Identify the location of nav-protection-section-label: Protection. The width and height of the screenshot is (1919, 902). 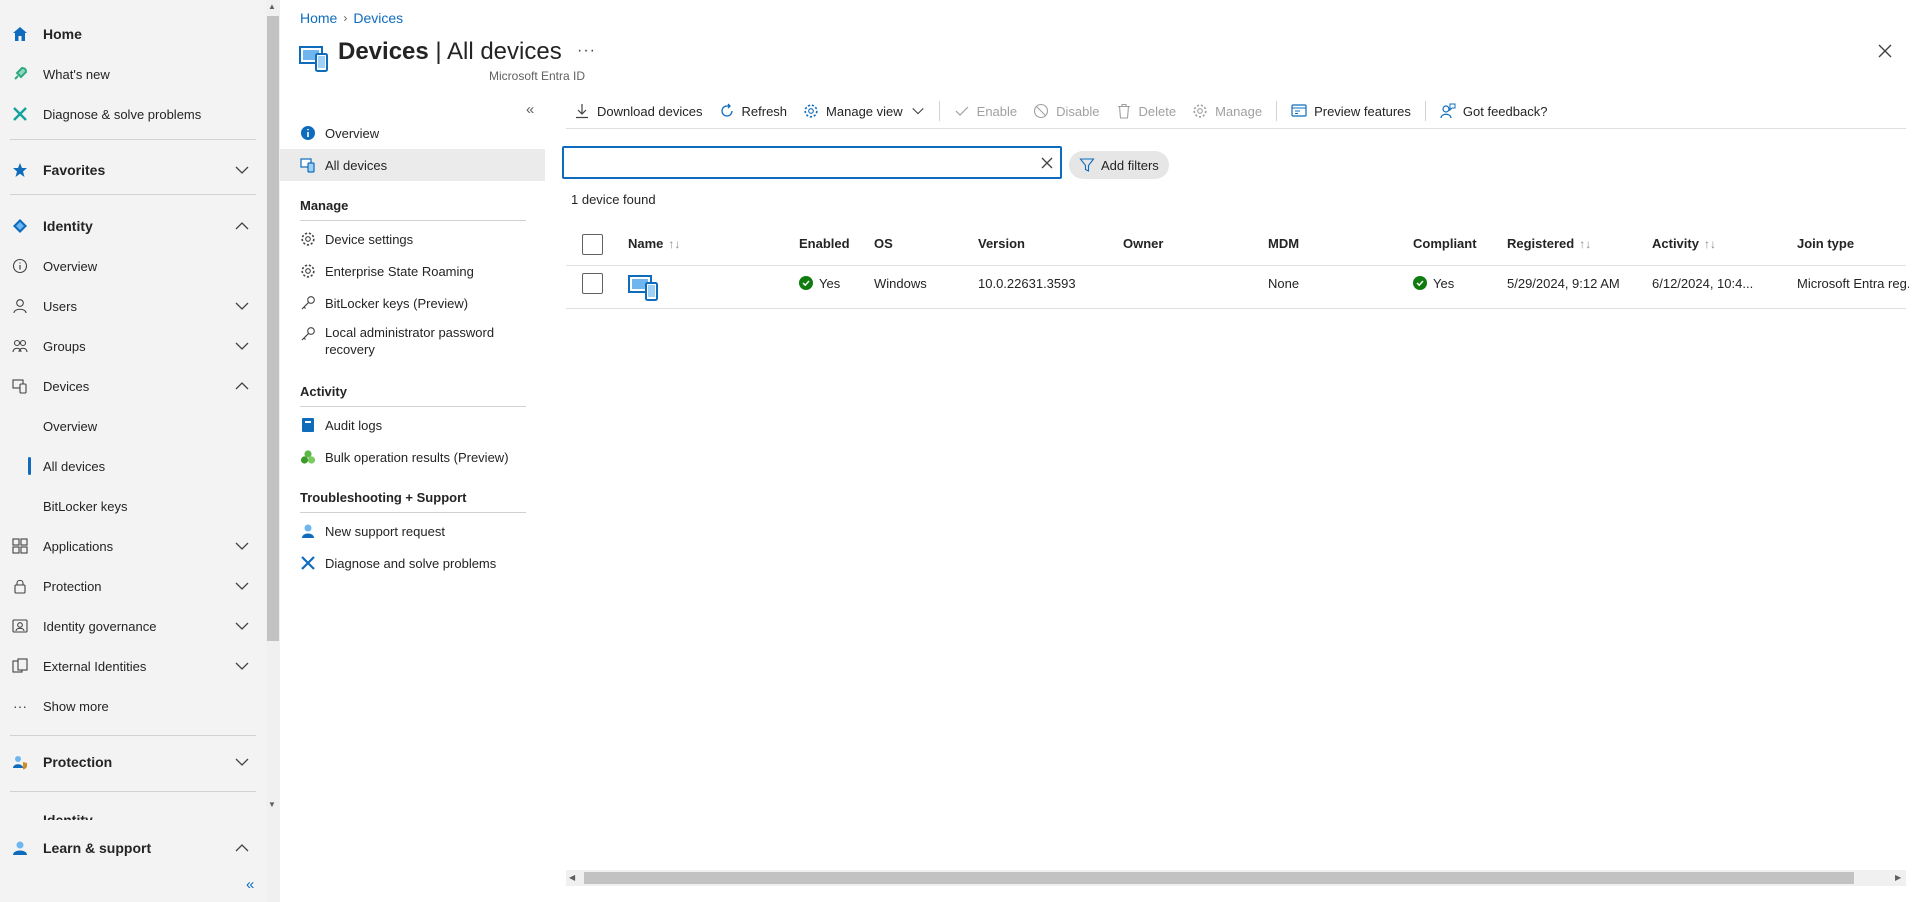
(78, 762).